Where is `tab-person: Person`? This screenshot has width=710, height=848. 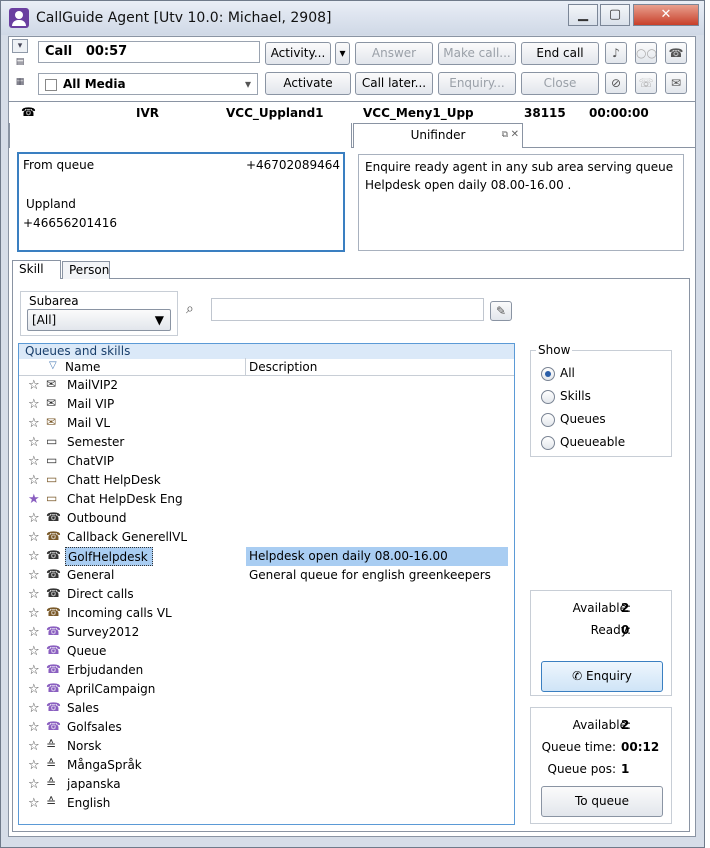
tab-person: Person is located at coordinates (86, 270).